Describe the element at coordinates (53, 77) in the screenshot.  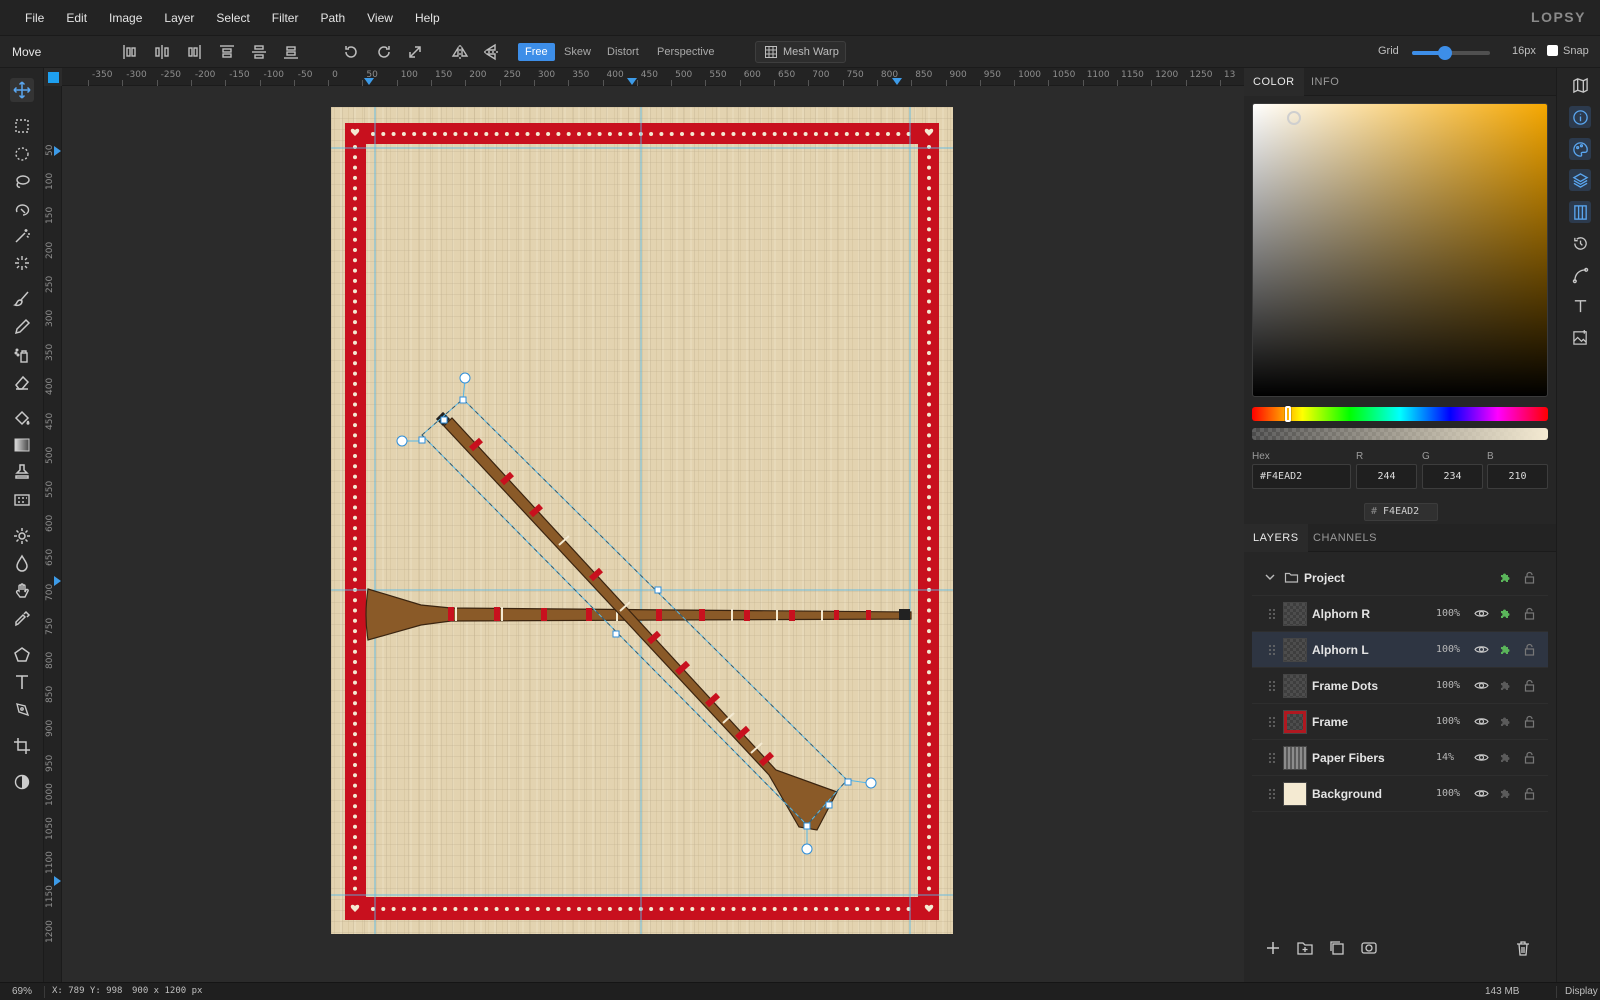
I see `ruler-origin-corner` at that location.